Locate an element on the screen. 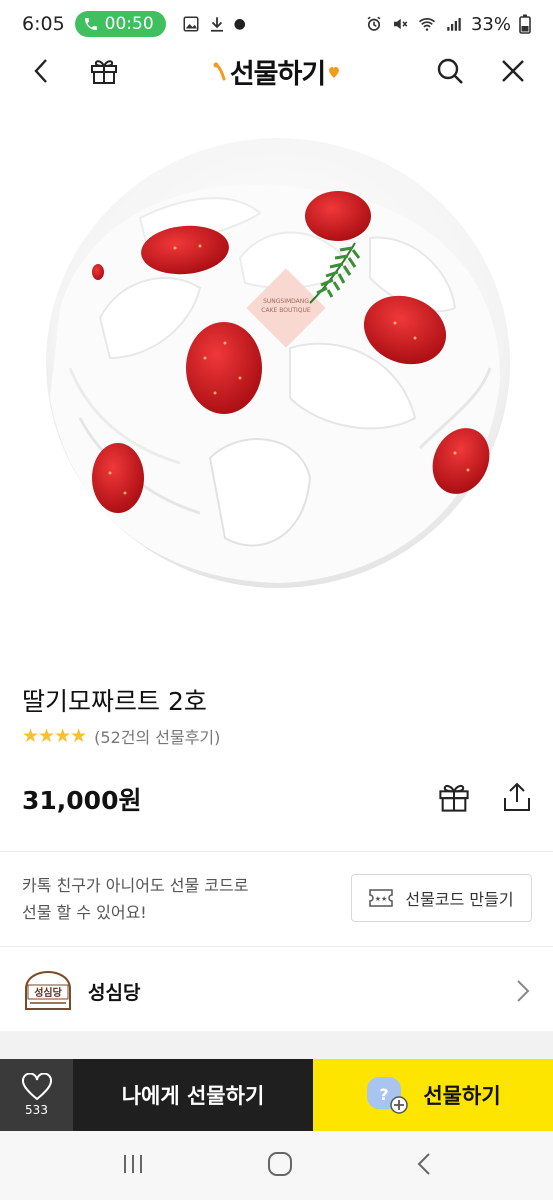 This screenshot has height=1200, width=553. bottom-action-bar: 533 나에게 선물하기 ? 선물하기 is located at coordinates (276, 1095).